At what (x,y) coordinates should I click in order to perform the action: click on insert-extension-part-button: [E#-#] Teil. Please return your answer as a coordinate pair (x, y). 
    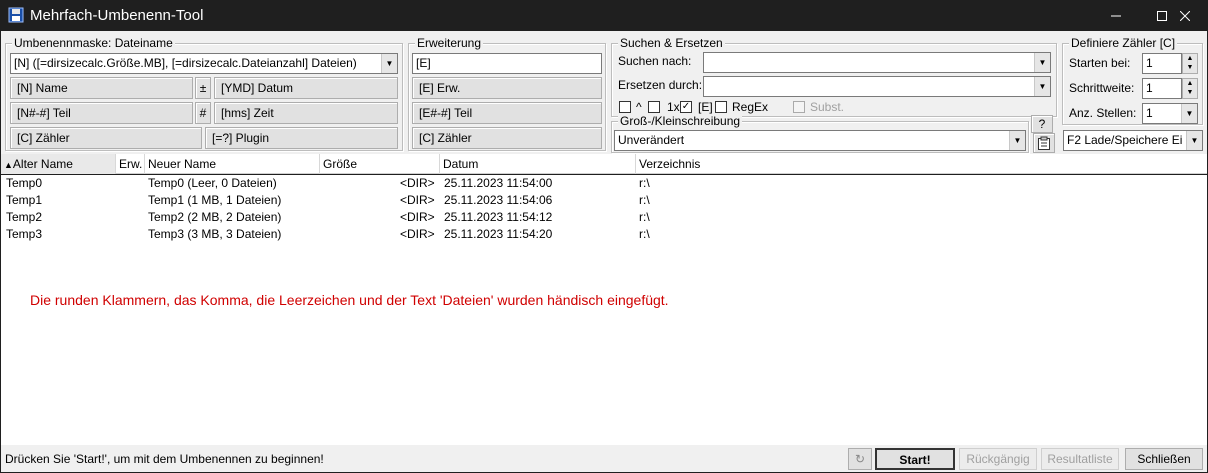
    Looking at the image, I should click on (507, 113).